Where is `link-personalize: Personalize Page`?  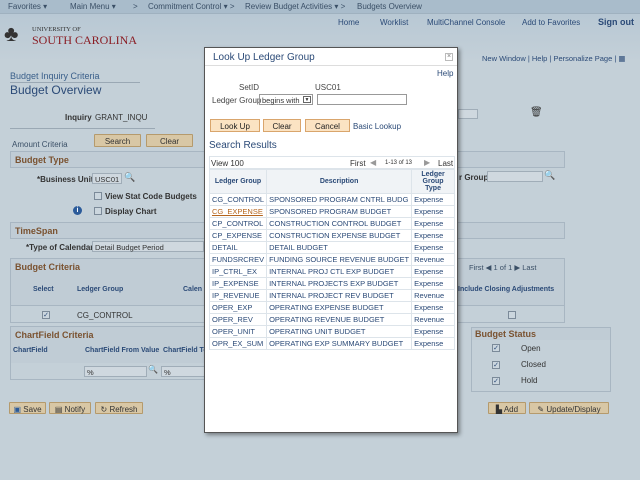
link-personalize: Personalize Page is located at coordinates (582, 58).